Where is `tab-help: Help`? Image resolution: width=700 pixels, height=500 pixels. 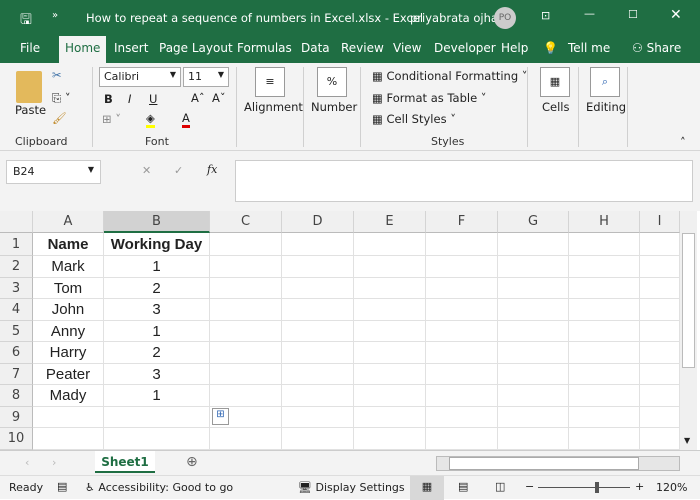
tab-help: Help is located at coordinates (514, 48).